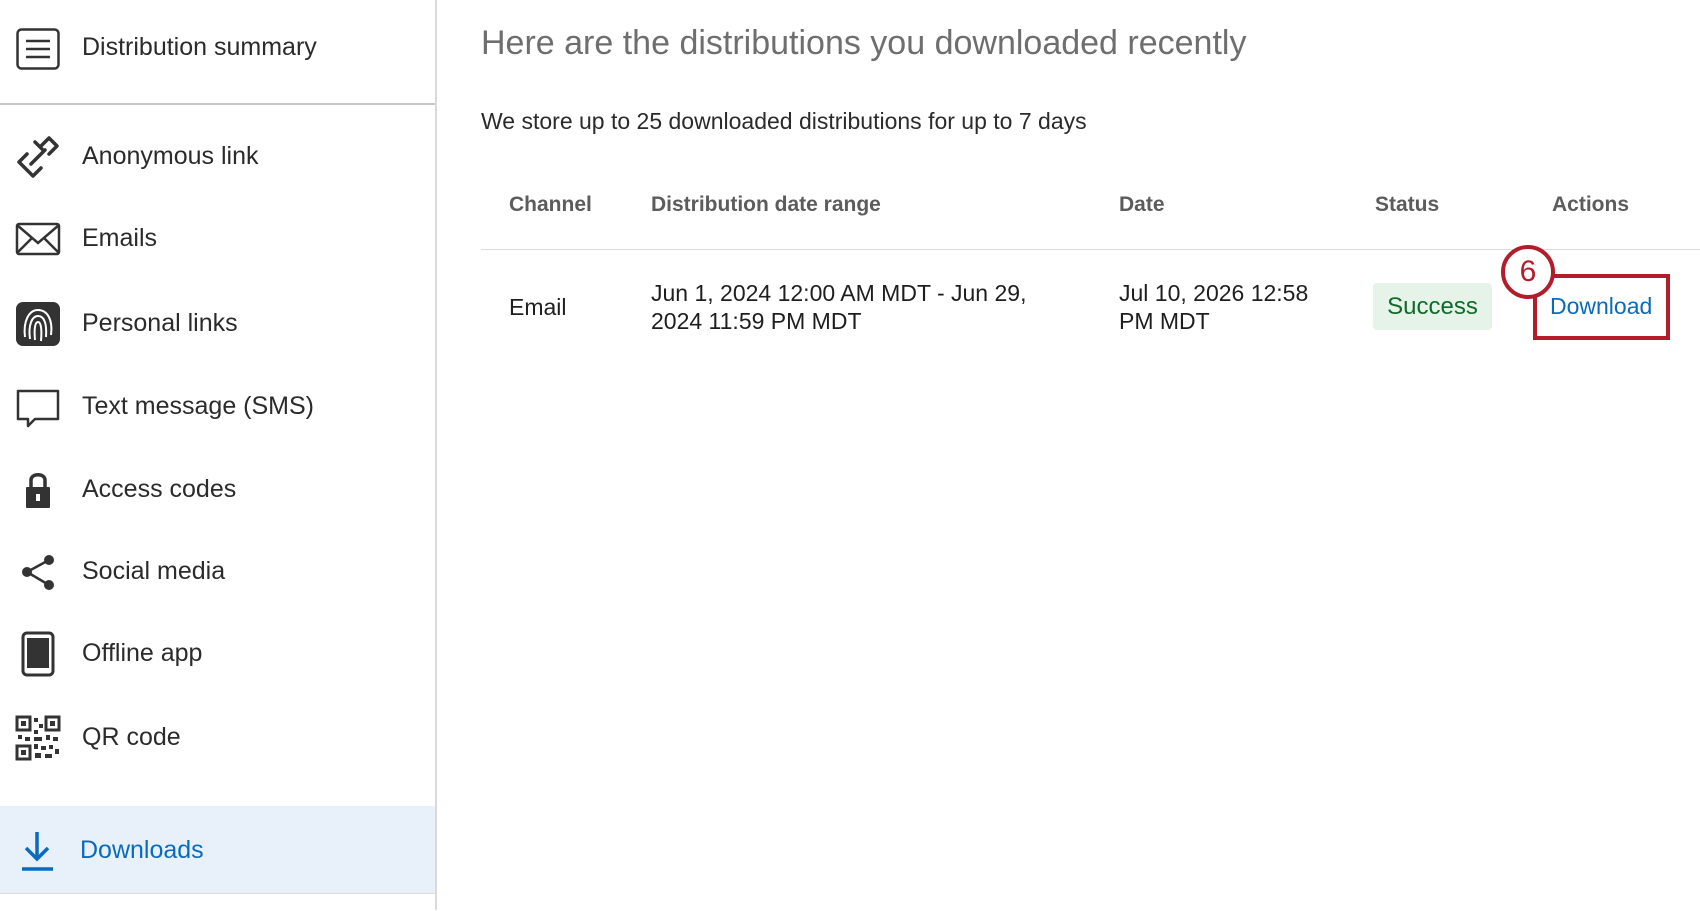 The image size is (1700, 911). I want to click on sidebar-item-anonymous-link: Anonymous link, so click(217, 156).